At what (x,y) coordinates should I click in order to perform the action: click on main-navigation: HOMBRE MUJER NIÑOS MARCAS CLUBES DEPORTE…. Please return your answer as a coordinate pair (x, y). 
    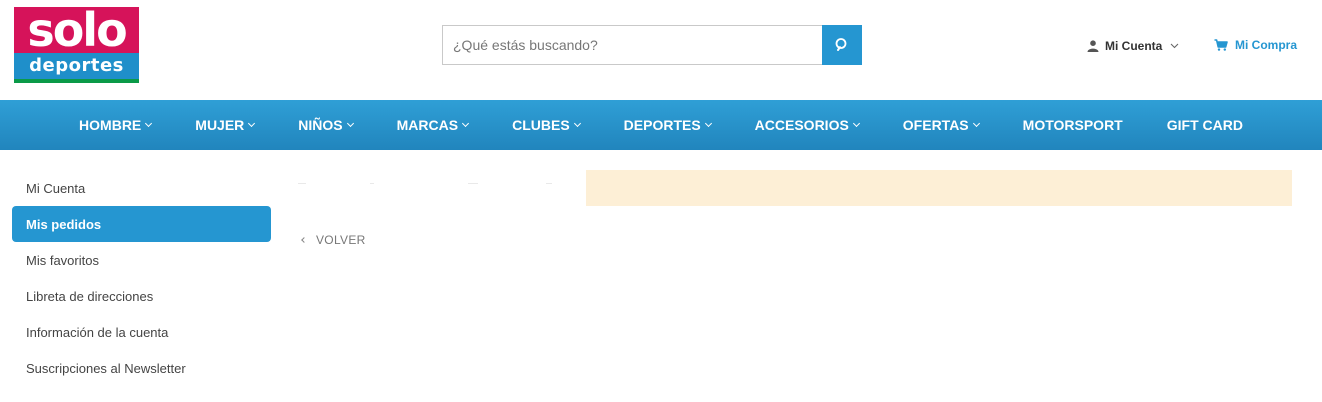
    Looking at the image, I should click on (661, 125).